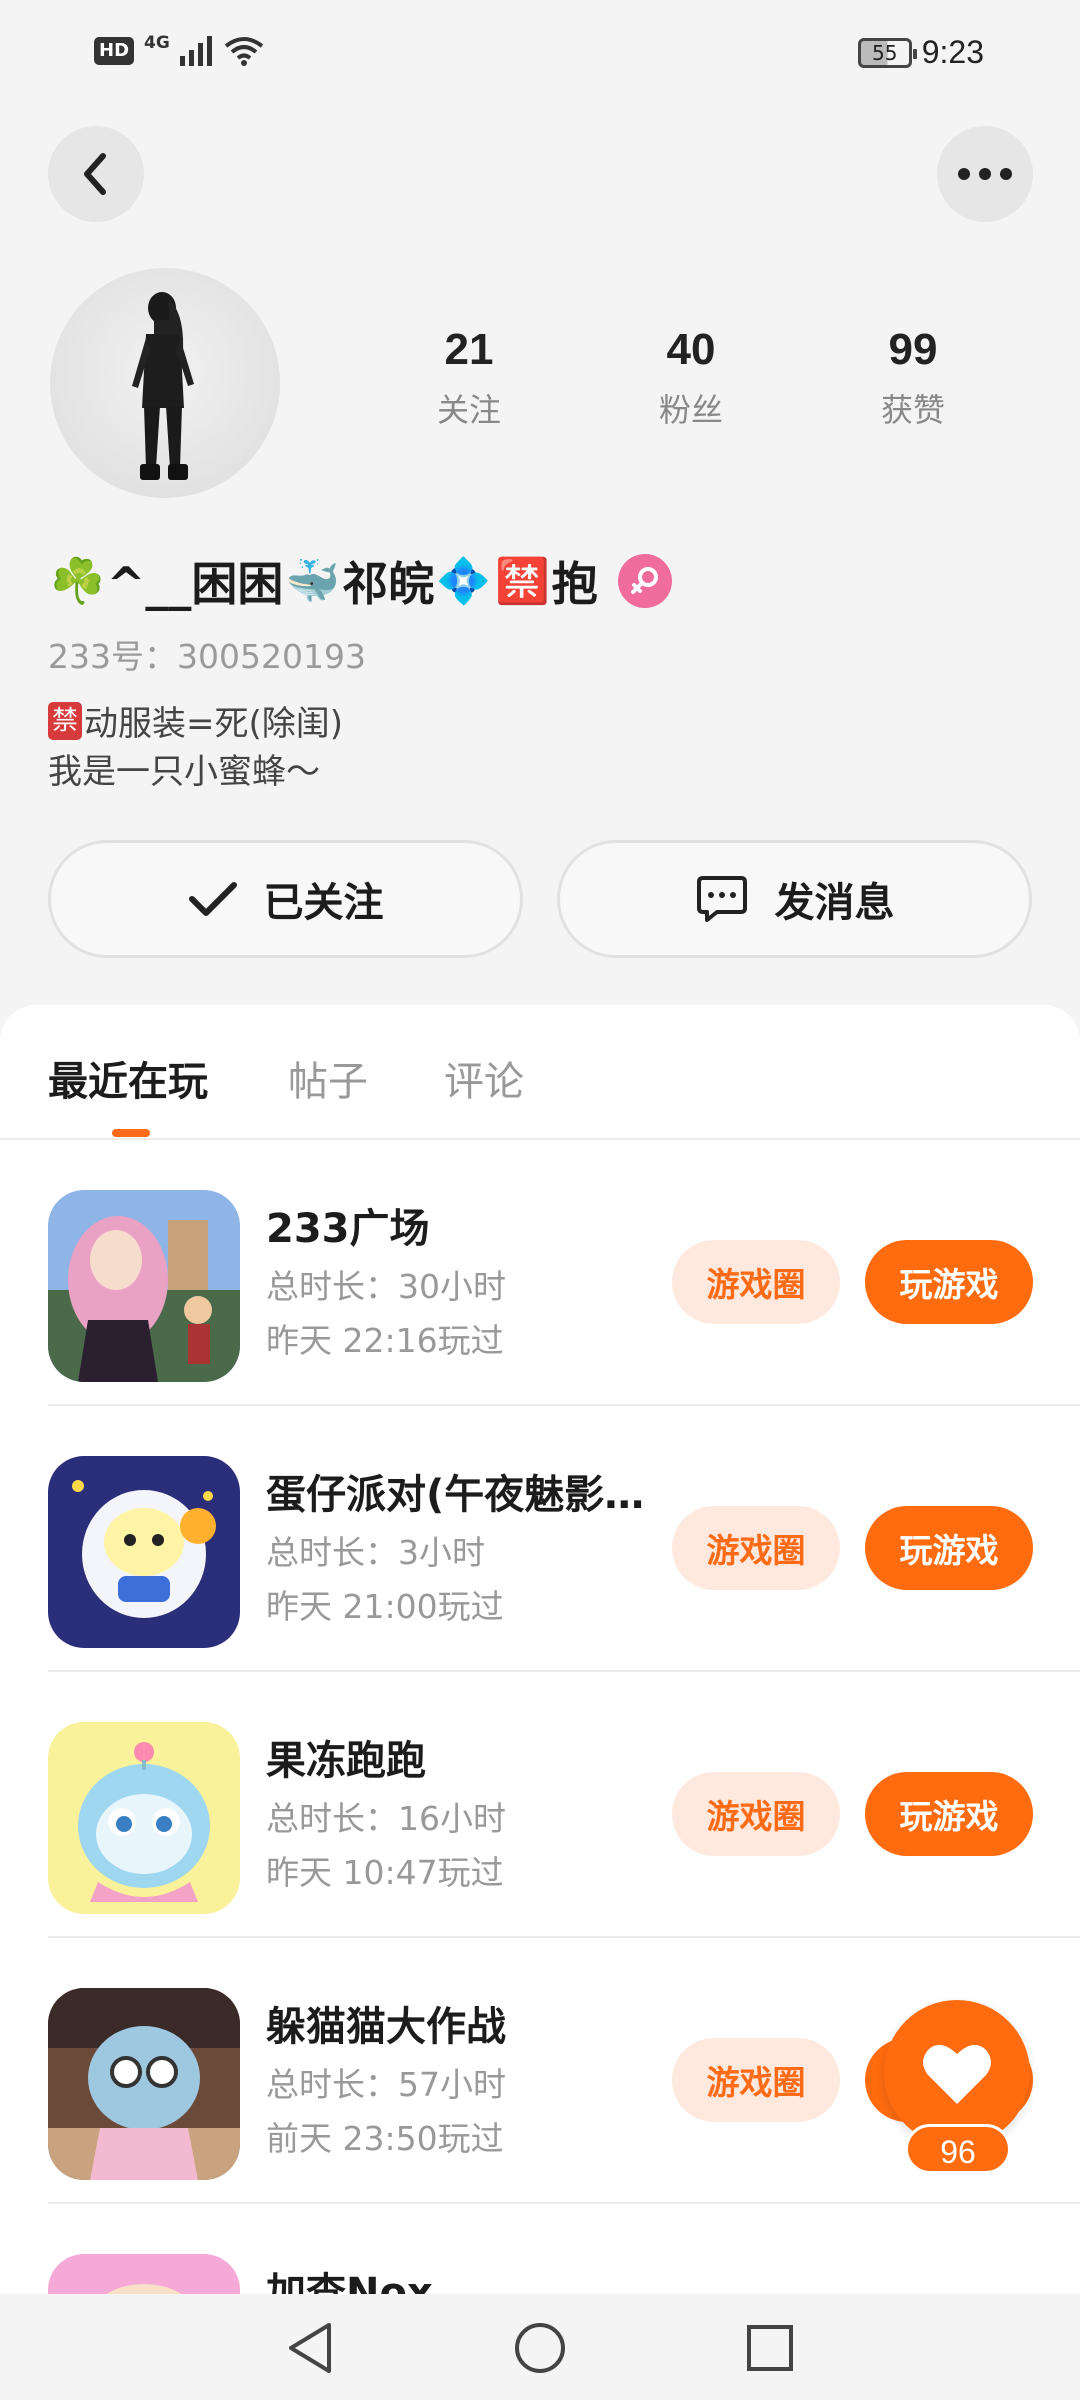 This screenshot has width=1080, height=2400. I want to click on nickname: ☘️ ^__困困 🐳 祁皖 💠 🈲 抱, so click(360, 581).